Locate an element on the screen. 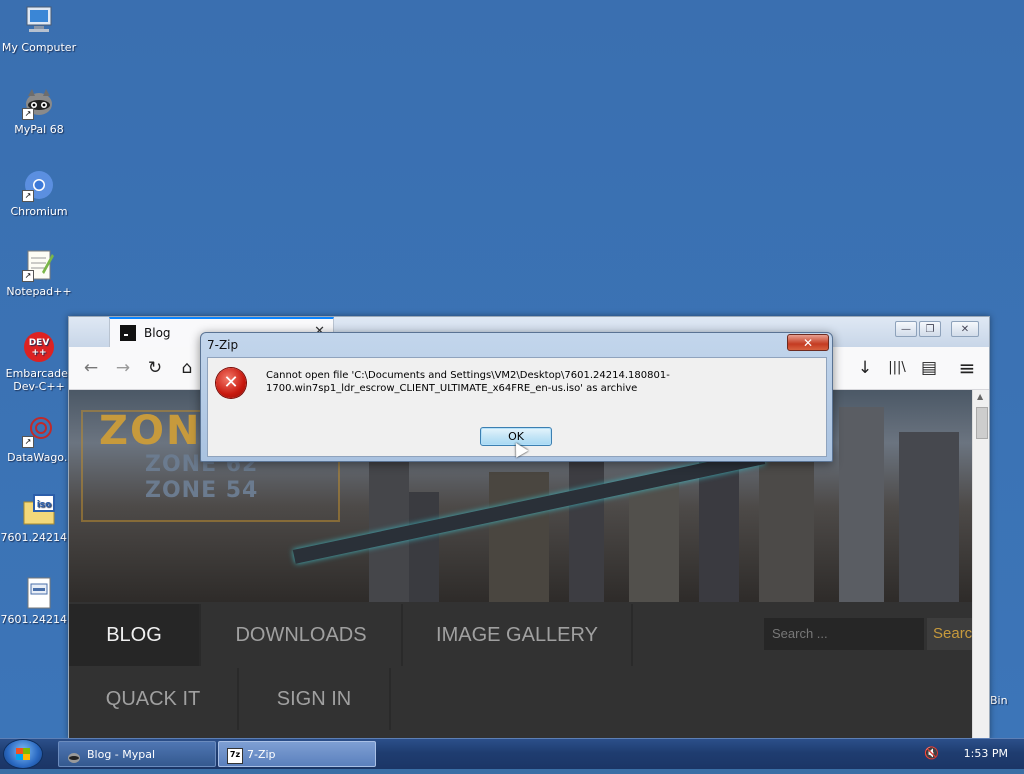  site-favicon-icon is located at coordinates (128, 333).